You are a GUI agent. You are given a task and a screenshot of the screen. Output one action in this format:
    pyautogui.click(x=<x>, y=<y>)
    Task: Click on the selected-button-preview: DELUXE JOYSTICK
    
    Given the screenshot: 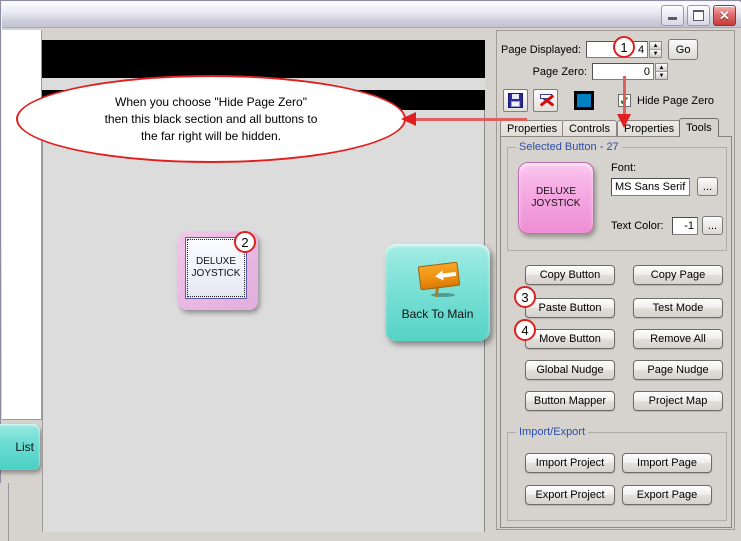 What is the action you would take?
    pyautogui.click(x=556, y=198)
    